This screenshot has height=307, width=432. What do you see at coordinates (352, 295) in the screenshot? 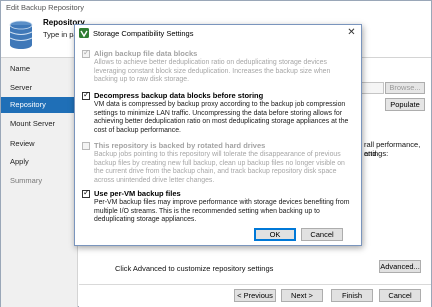
I see `finish-button: Finish` at bounding box center [352, 295].